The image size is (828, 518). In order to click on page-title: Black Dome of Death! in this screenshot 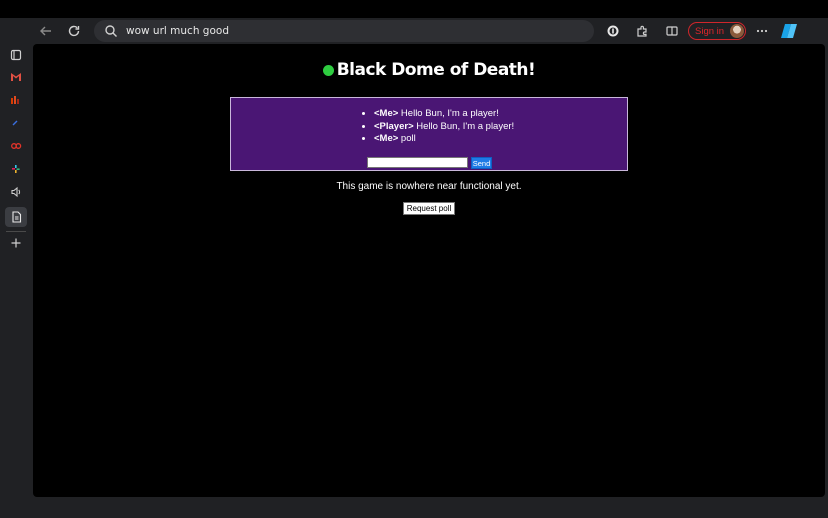, I will do `click(429, 70)`.